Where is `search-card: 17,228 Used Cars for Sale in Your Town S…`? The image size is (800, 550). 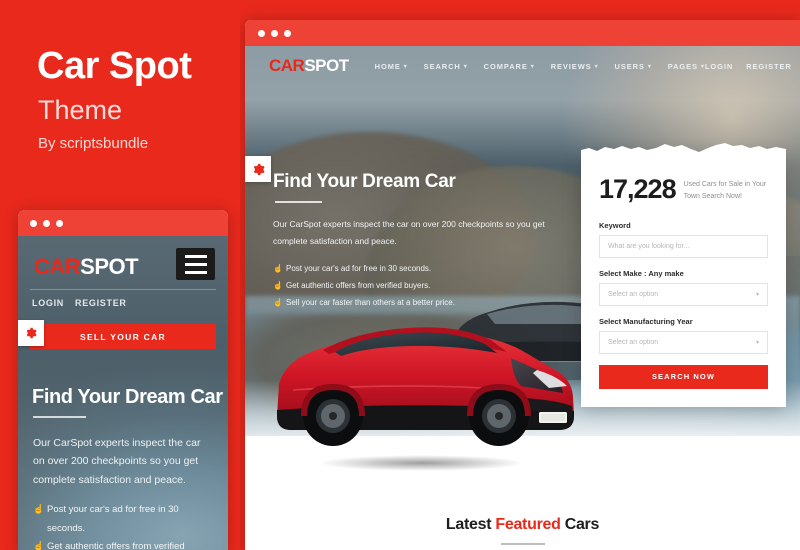
search-card: 17,228 Used Cars for Sale in Your Town S… is located at coordinates (683, 275).